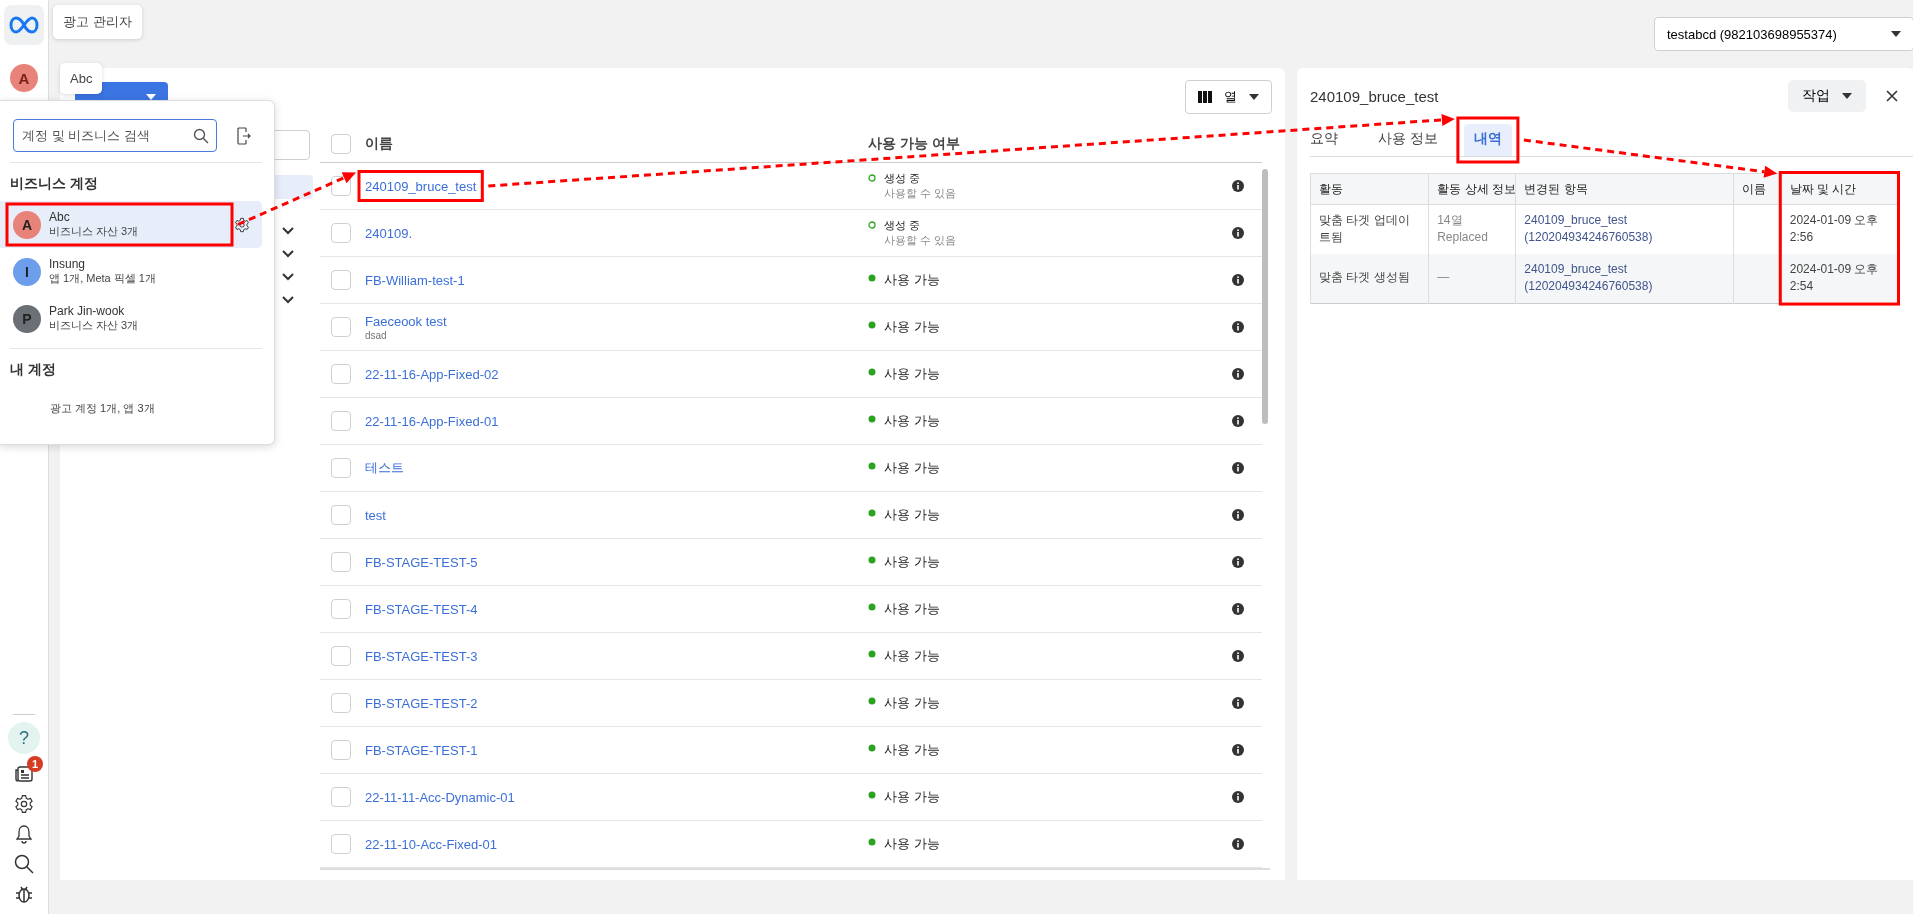  What do you see at coordinates (244, 135) in the screenshot?
I see `logout-icon` at bounding box center [244, 135].